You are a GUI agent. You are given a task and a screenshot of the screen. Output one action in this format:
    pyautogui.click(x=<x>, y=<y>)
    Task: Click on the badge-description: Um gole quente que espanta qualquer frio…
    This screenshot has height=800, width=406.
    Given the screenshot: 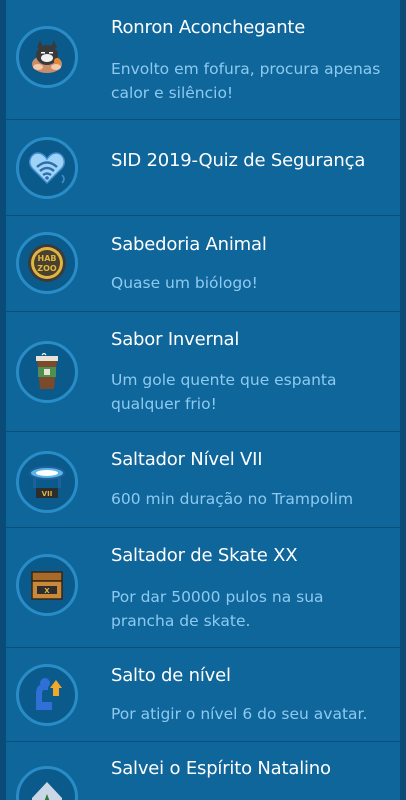 What is the action you would take?
    pyautogui.click(x=224, y=392)
    